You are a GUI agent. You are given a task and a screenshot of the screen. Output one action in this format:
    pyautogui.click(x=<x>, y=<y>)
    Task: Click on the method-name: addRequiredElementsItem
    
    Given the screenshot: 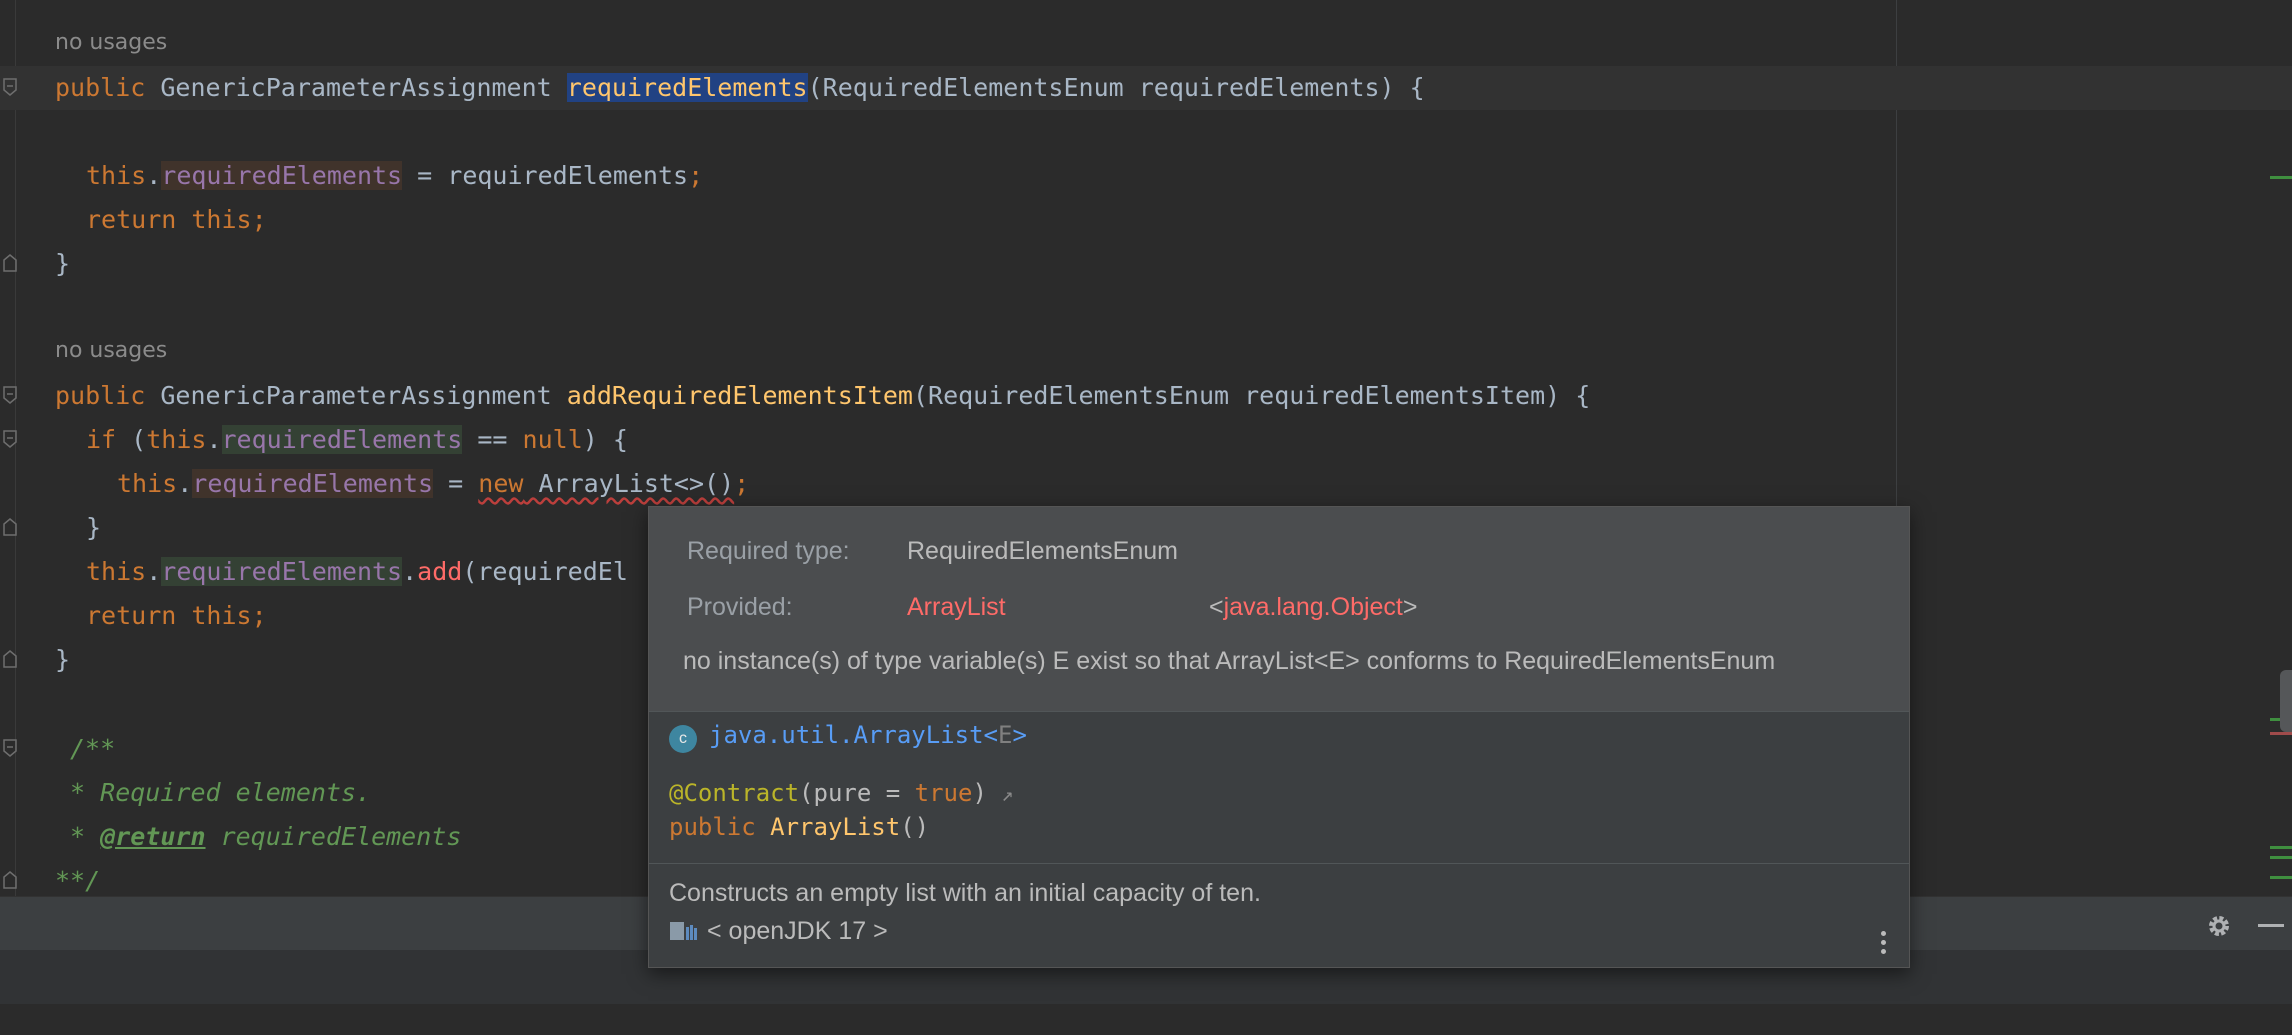 What is the action you would take?
    pyautogui.click(x=740, y=395)
    